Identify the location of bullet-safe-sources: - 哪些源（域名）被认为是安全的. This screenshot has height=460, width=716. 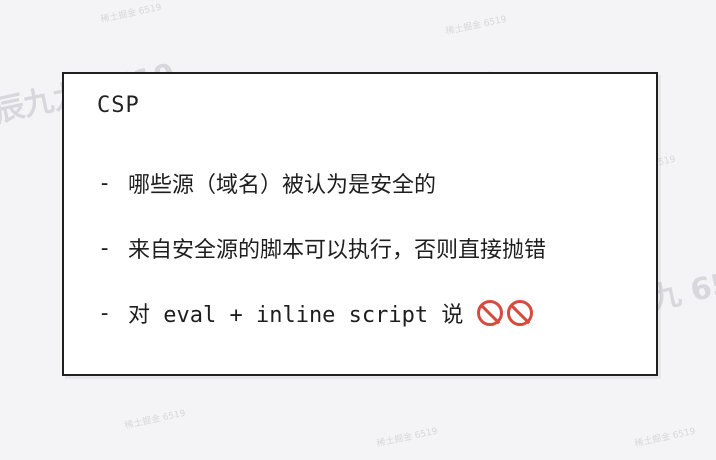
(267, 183).